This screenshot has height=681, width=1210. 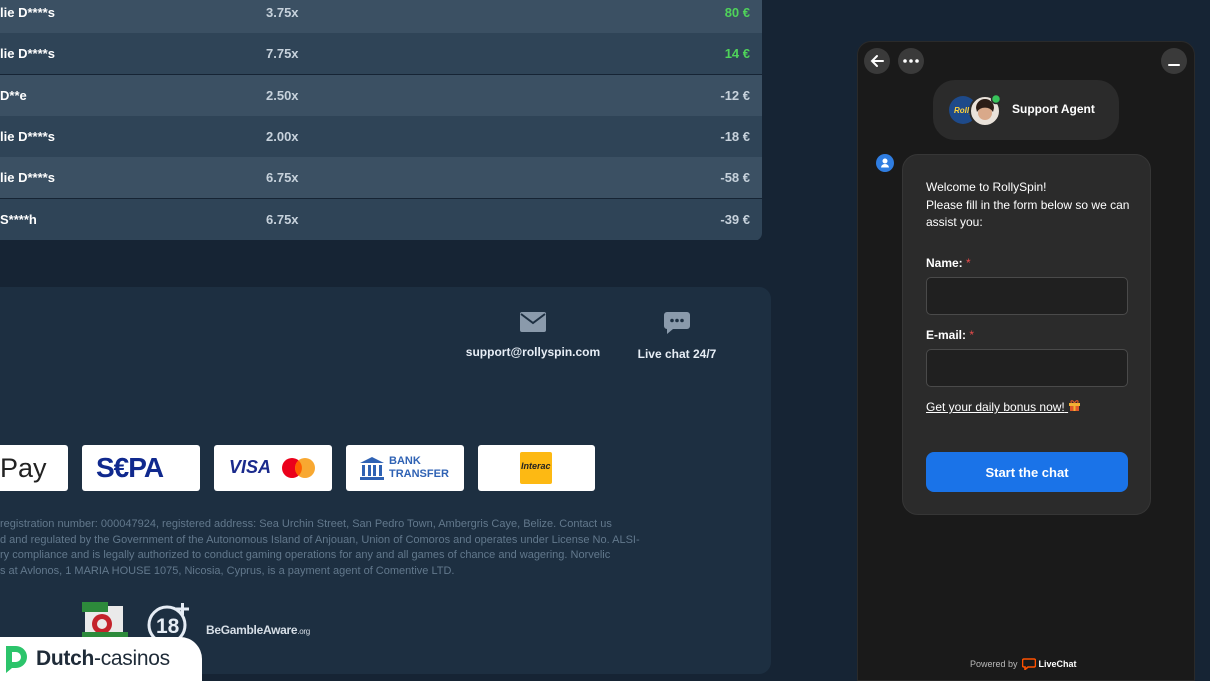 What do you see at coordinates (381, 53) in the screenshot?
I see `table-row: lie D****s 7.75x 14 €` at bounding box center [381, 53].